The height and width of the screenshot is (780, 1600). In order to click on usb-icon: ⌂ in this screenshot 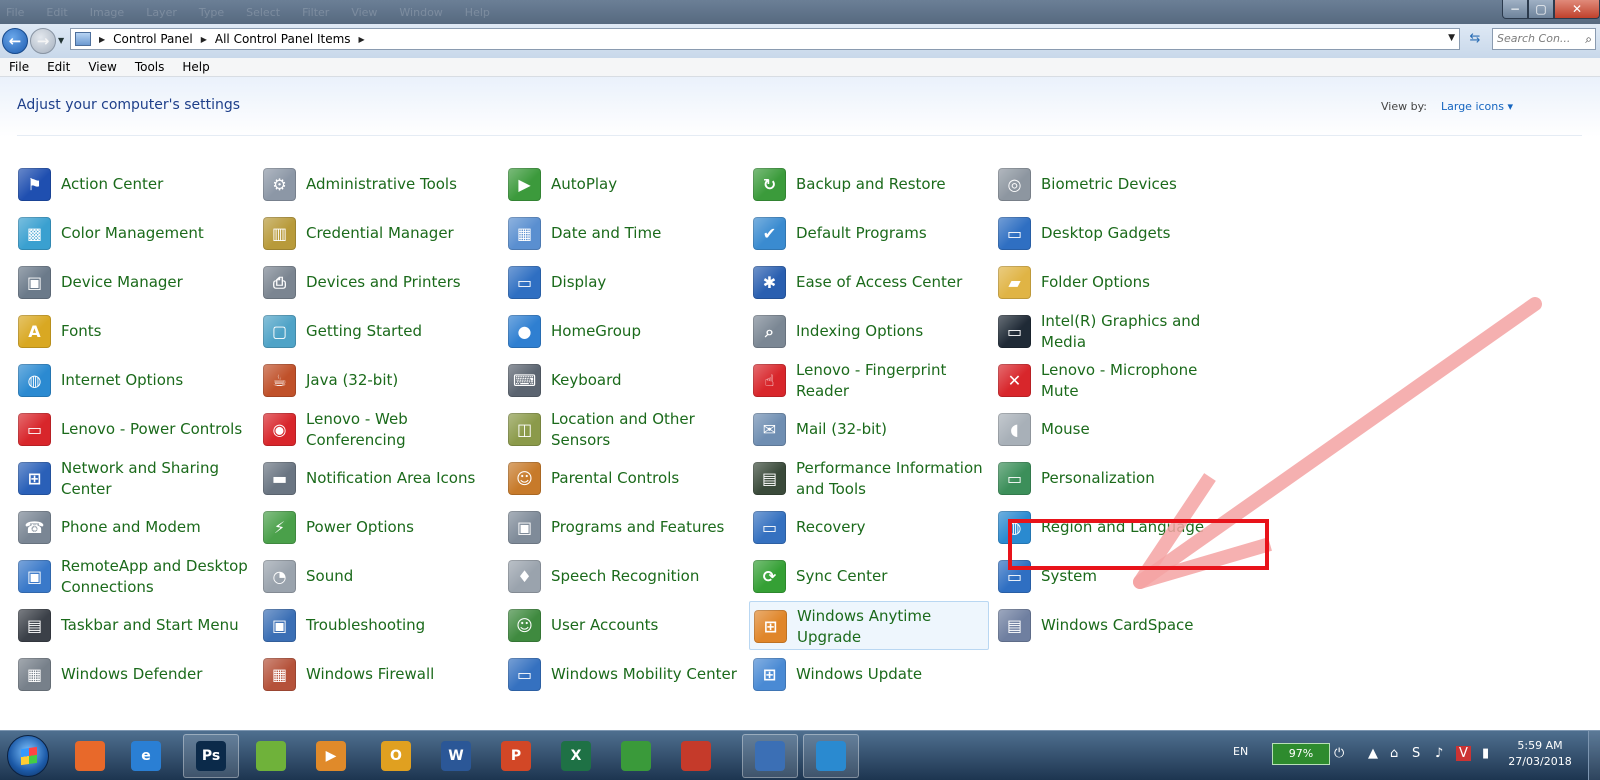, I will do `click(1394, 753)`.